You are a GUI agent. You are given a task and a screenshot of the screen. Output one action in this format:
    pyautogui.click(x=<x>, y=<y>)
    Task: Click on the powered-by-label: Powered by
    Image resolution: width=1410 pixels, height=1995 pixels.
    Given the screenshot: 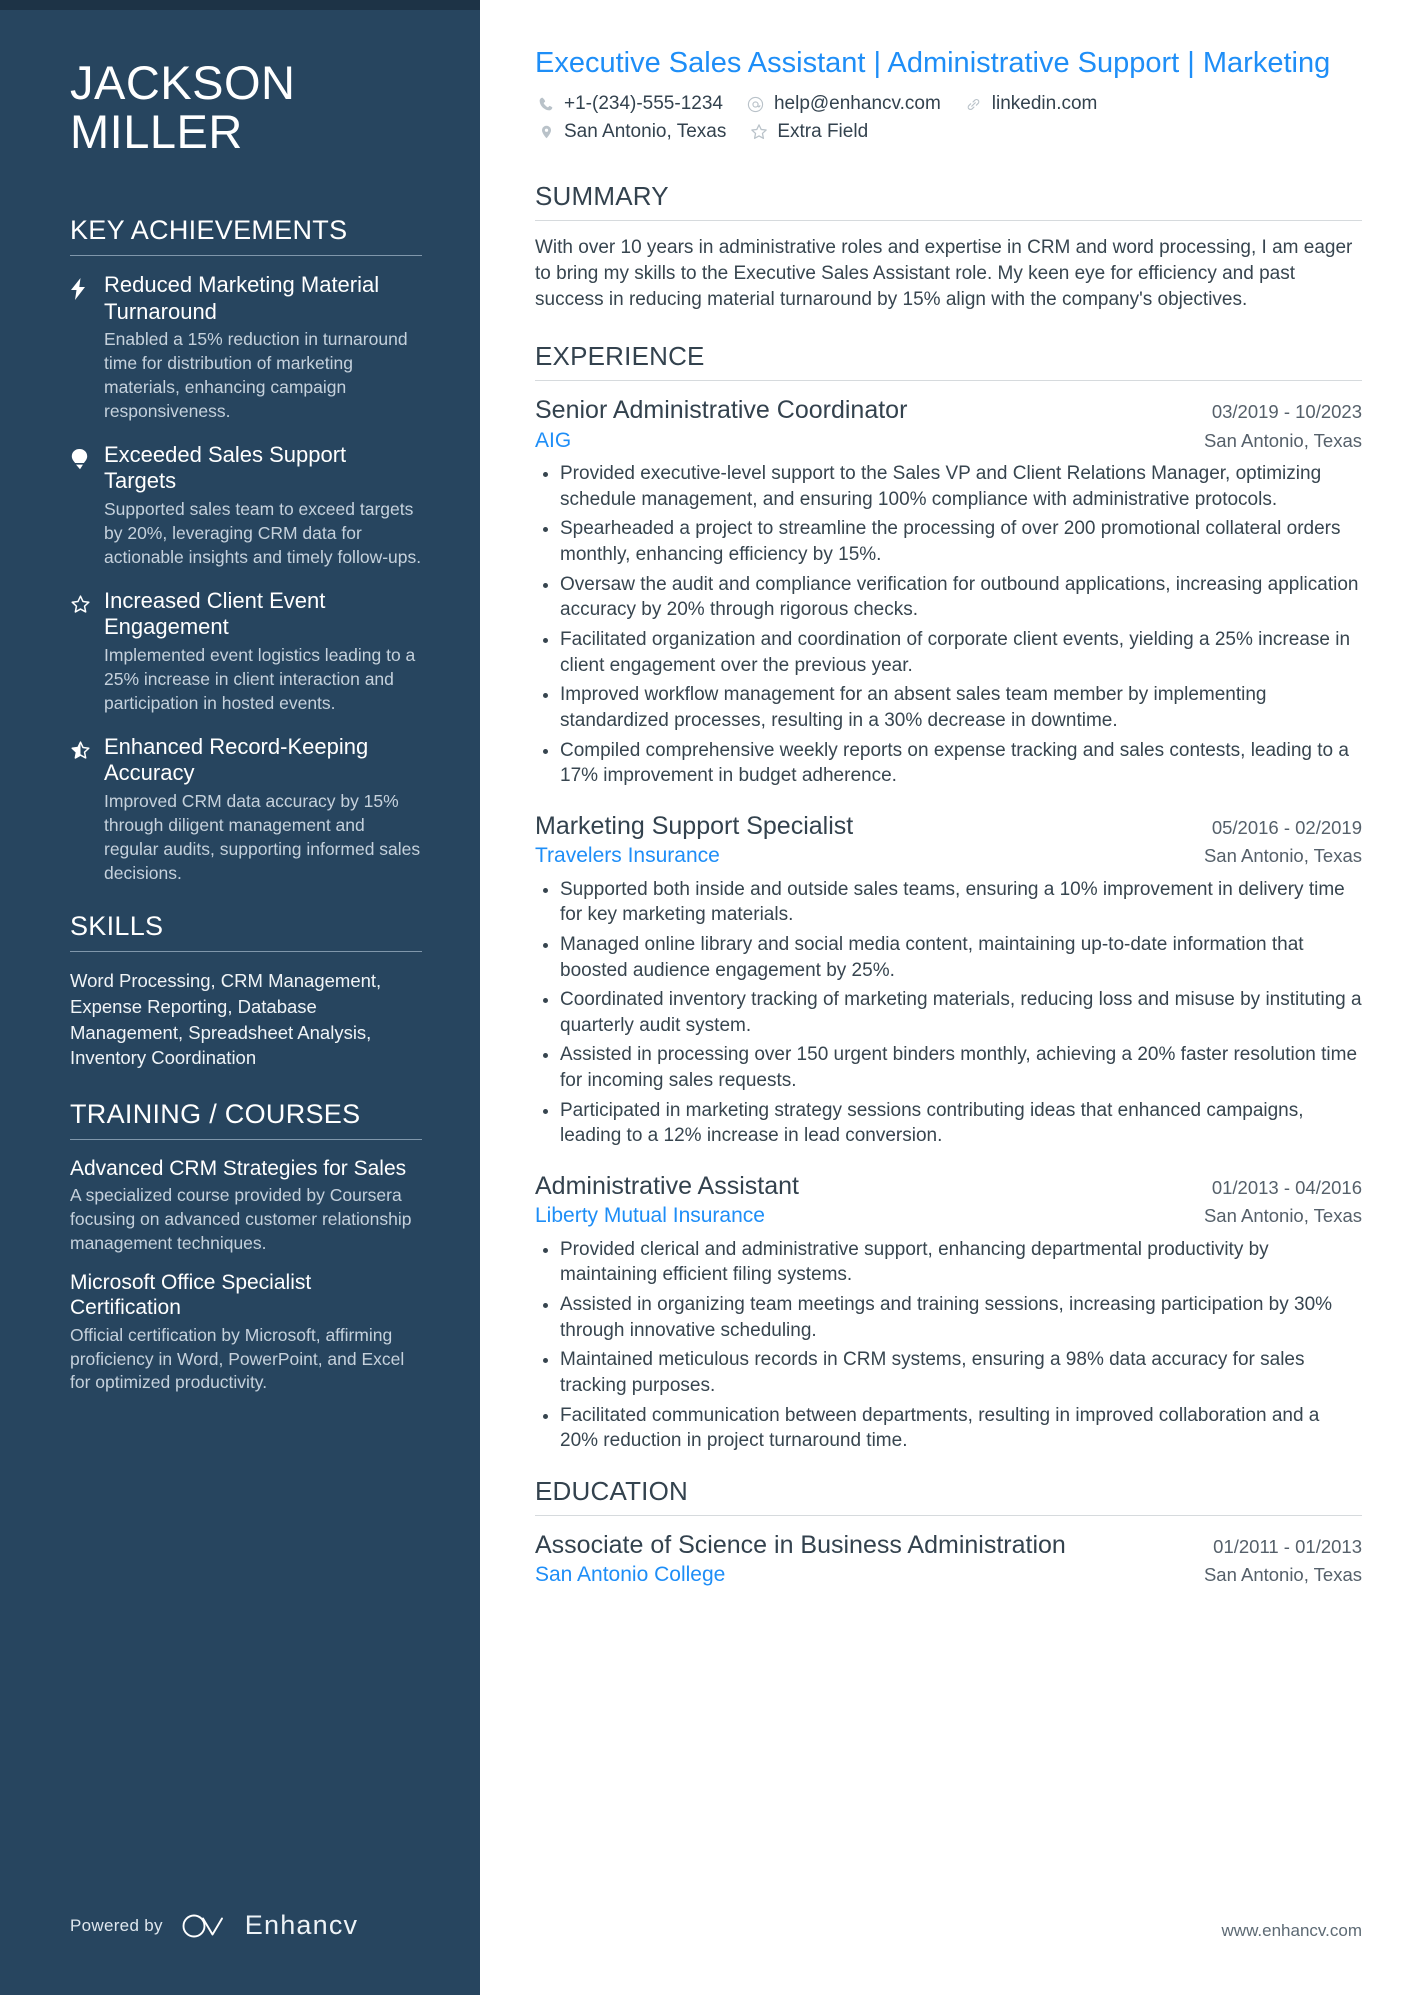 What is the action you would take?
    pyautogui.click(x=116, y=1925)
    